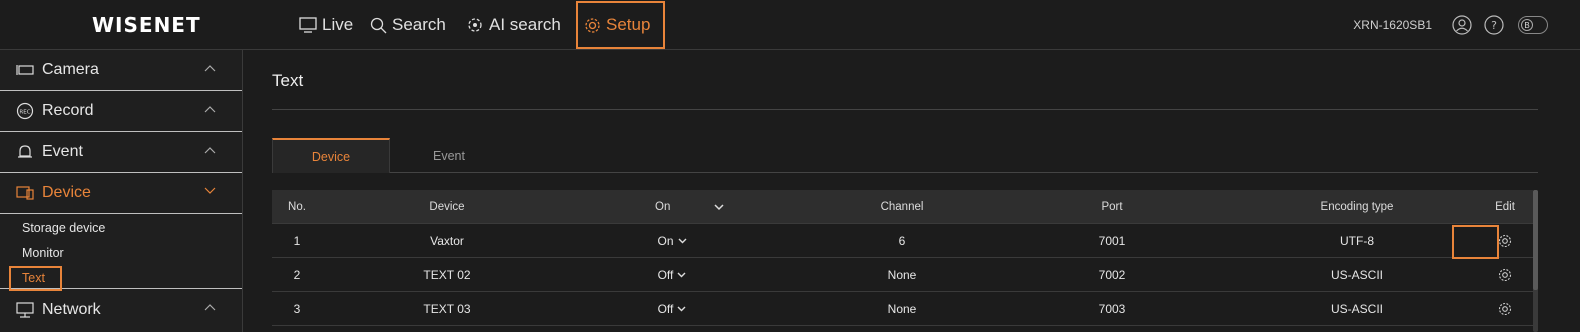 This screenshot has width=1580, height=332. Describe the element at coordinates (475, 24) in the screenshot. I see `ai-search-icon` at that location.